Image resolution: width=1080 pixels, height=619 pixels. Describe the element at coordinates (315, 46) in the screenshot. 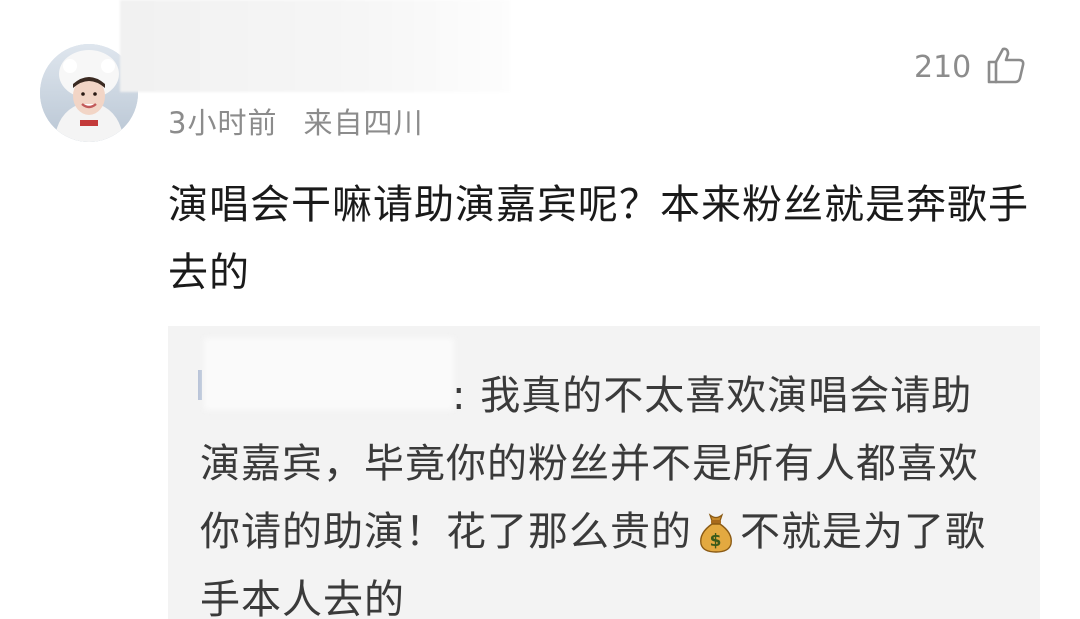

I see `username-redacted` at that location.